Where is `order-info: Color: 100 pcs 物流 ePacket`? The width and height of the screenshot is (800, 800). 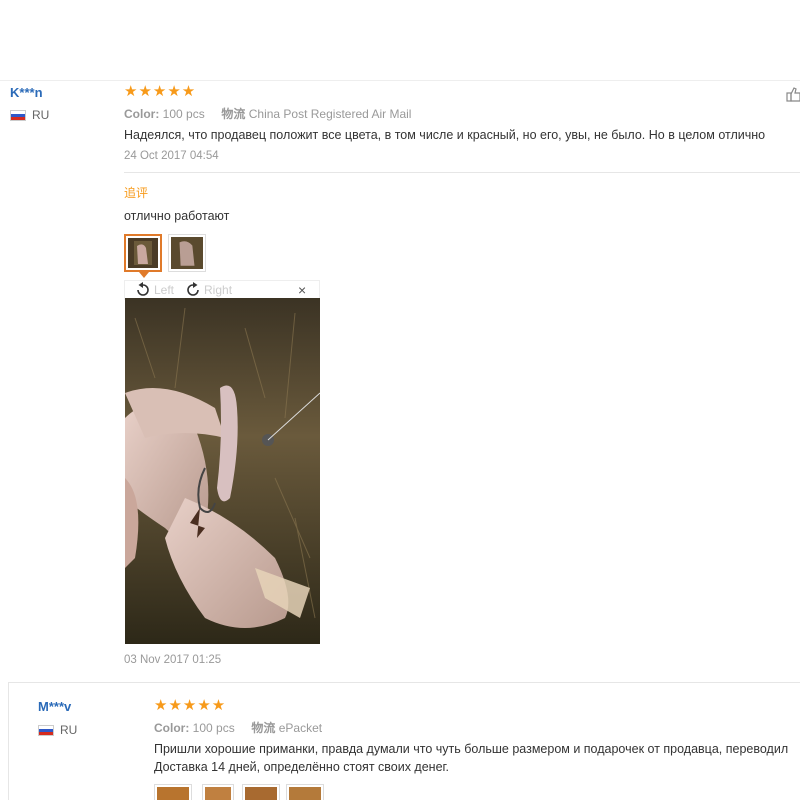 order-info: Color: 100 pcs 物流 ePacket is located at coordinates (238, 727).